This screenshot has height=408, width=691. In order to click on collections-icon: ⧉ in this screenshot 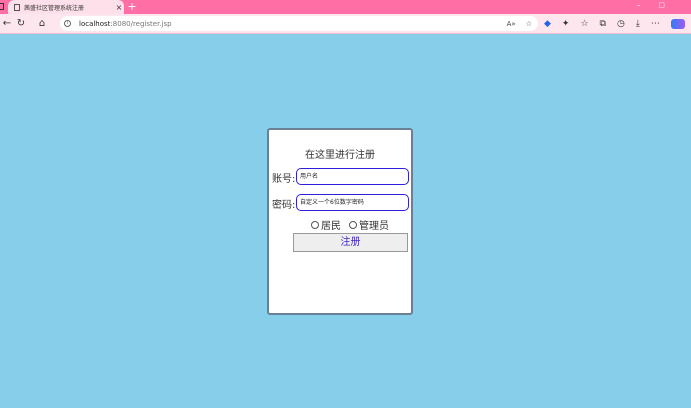, I will do `click(603, 24)`.